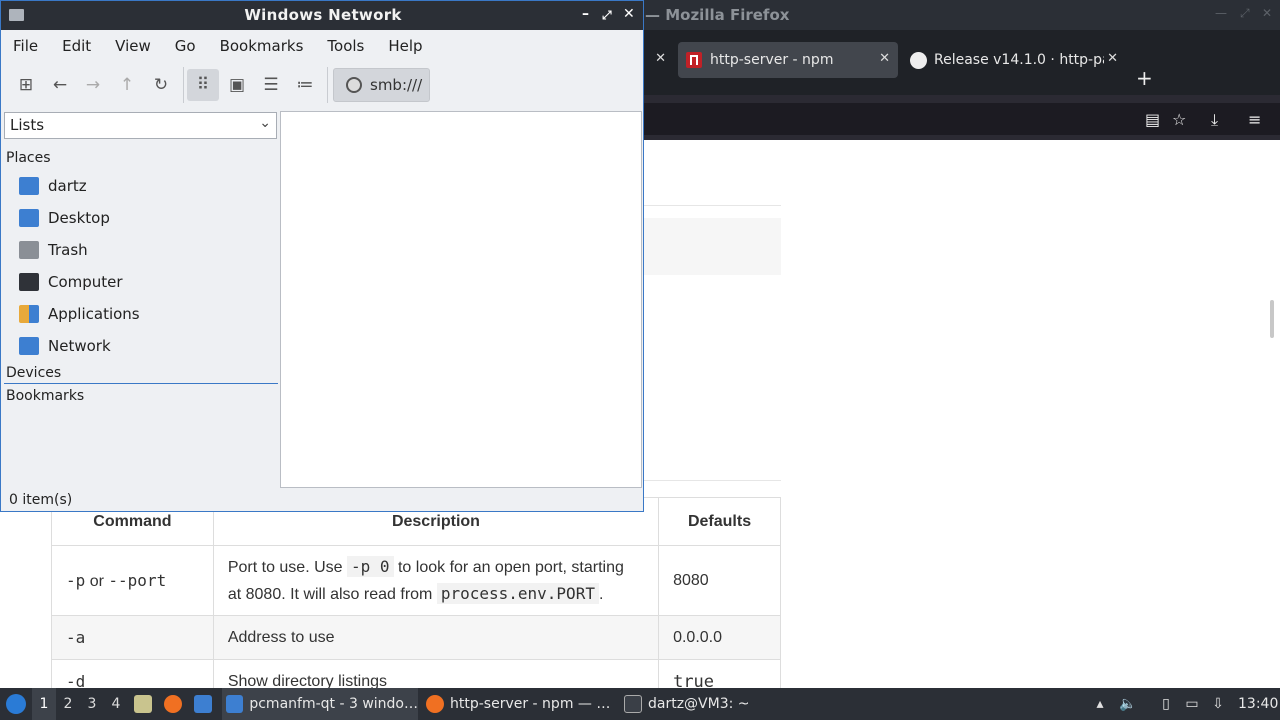 Image resolution: width=1280 pixels, height=720 pixels. Describe the element at coordinates (1254, 119) in the screenshot. I see `menu-icon: ≡` at that location.